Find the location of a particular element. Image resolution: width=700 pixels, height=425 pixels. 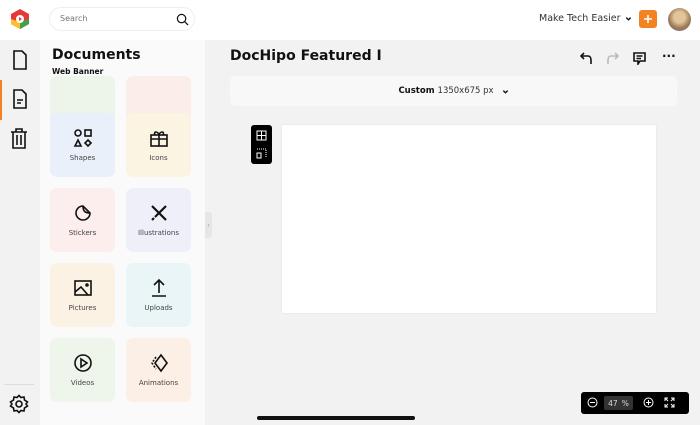

undo-icon is located at coordinates (586, 58).